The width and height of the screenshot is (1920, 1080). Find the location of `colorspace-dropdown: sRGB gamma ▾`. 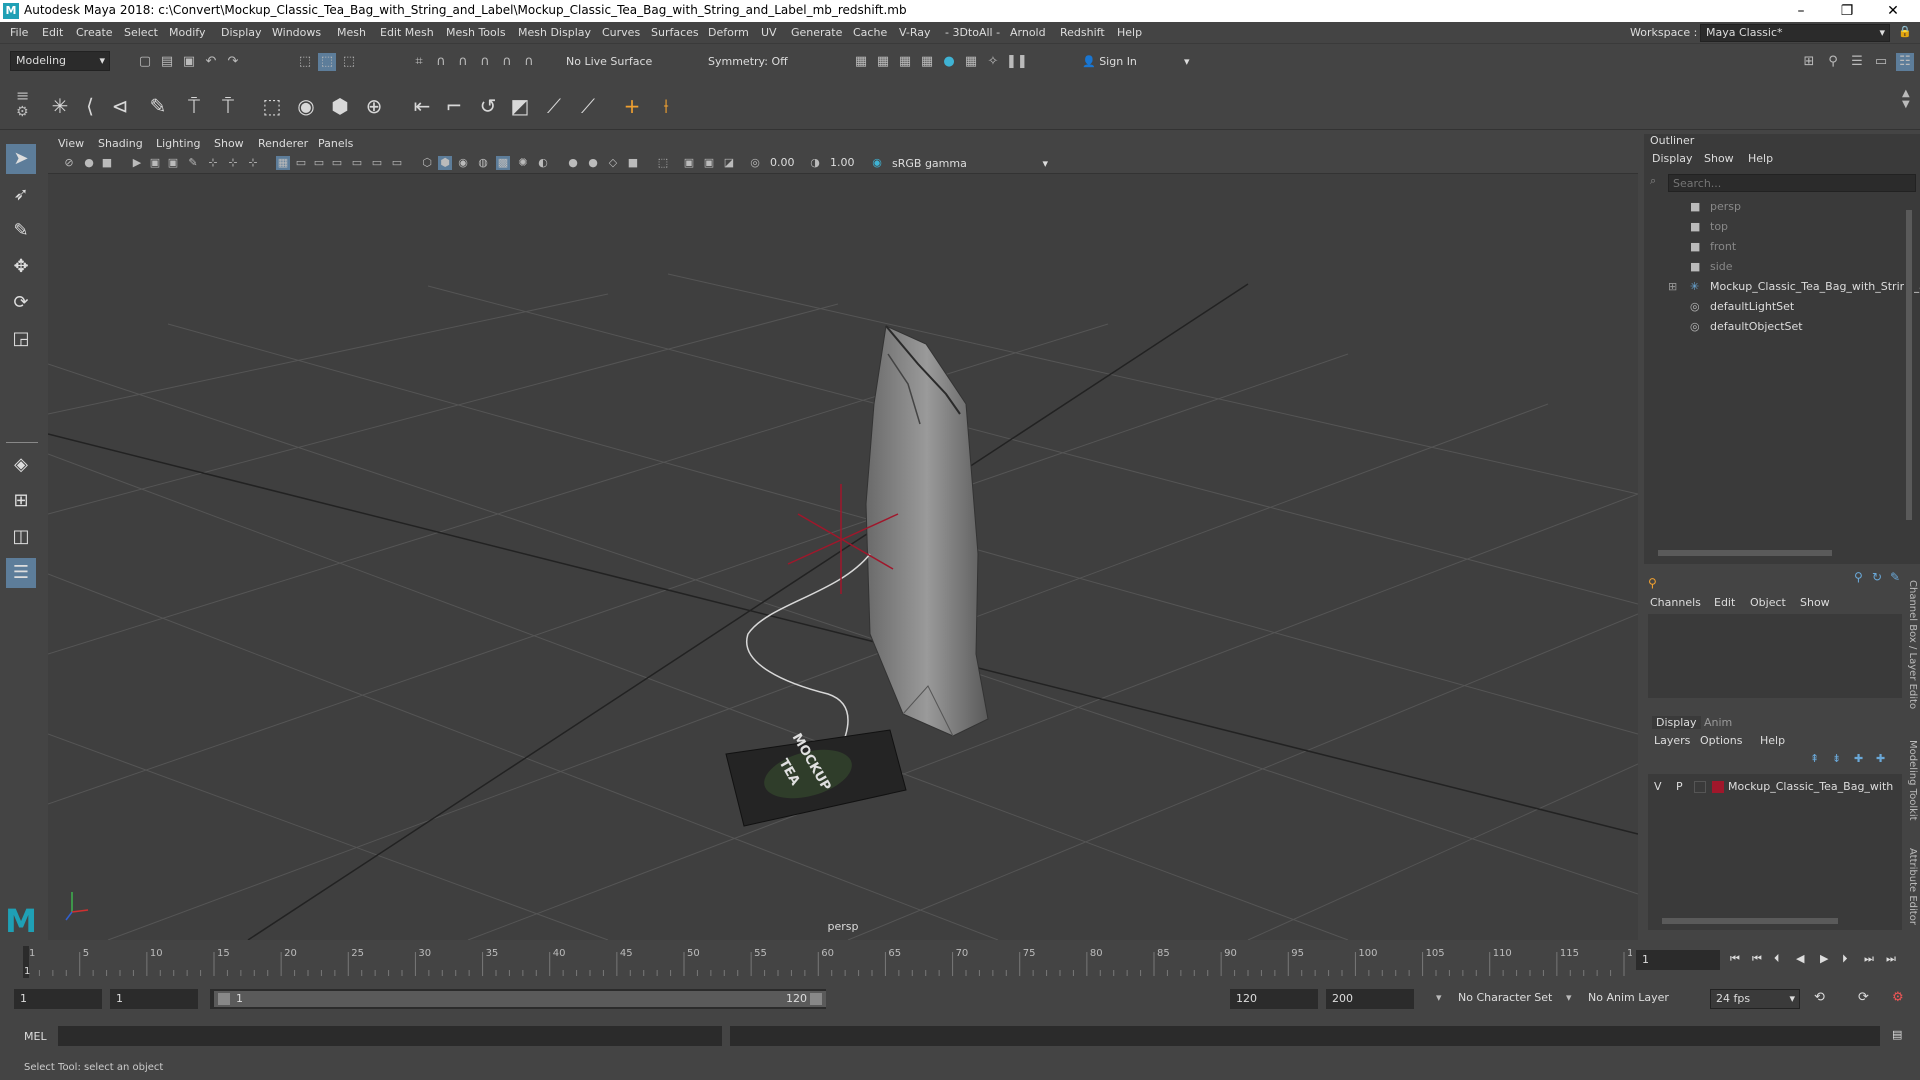

colorspace-dropdown: sRGB gamma ▾ is located at coordinates (969, 163).